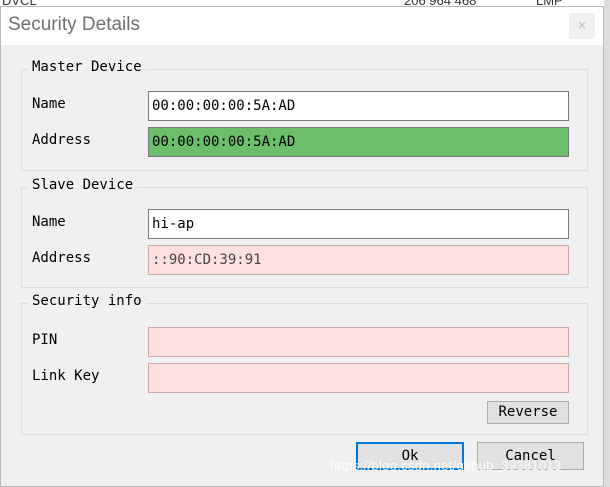 The image size is (610, 487). I want to click on reverse-button: Reverse, so click(528, 412).